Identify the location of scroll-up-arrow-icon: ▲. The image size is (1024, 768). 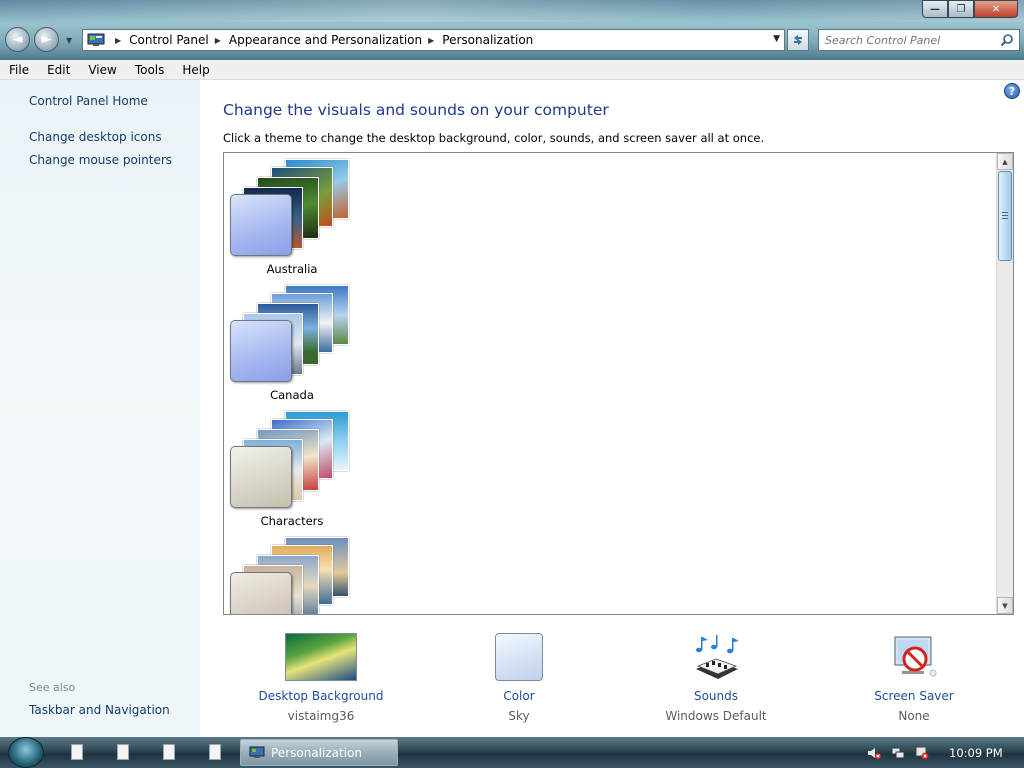
(1005, 161).